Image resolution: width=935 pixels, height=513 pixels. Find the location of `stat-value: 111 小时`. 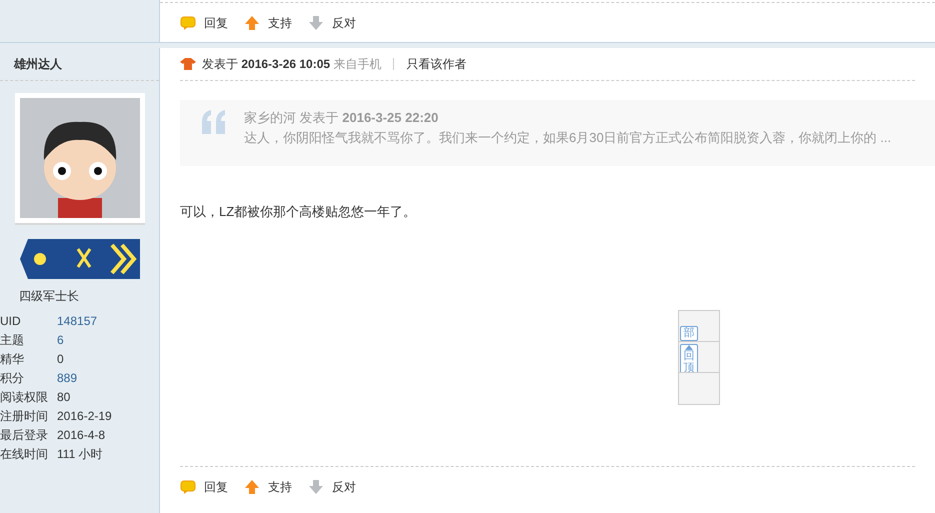

stat-value: 111 小时 is located at coordinates (80, 454).